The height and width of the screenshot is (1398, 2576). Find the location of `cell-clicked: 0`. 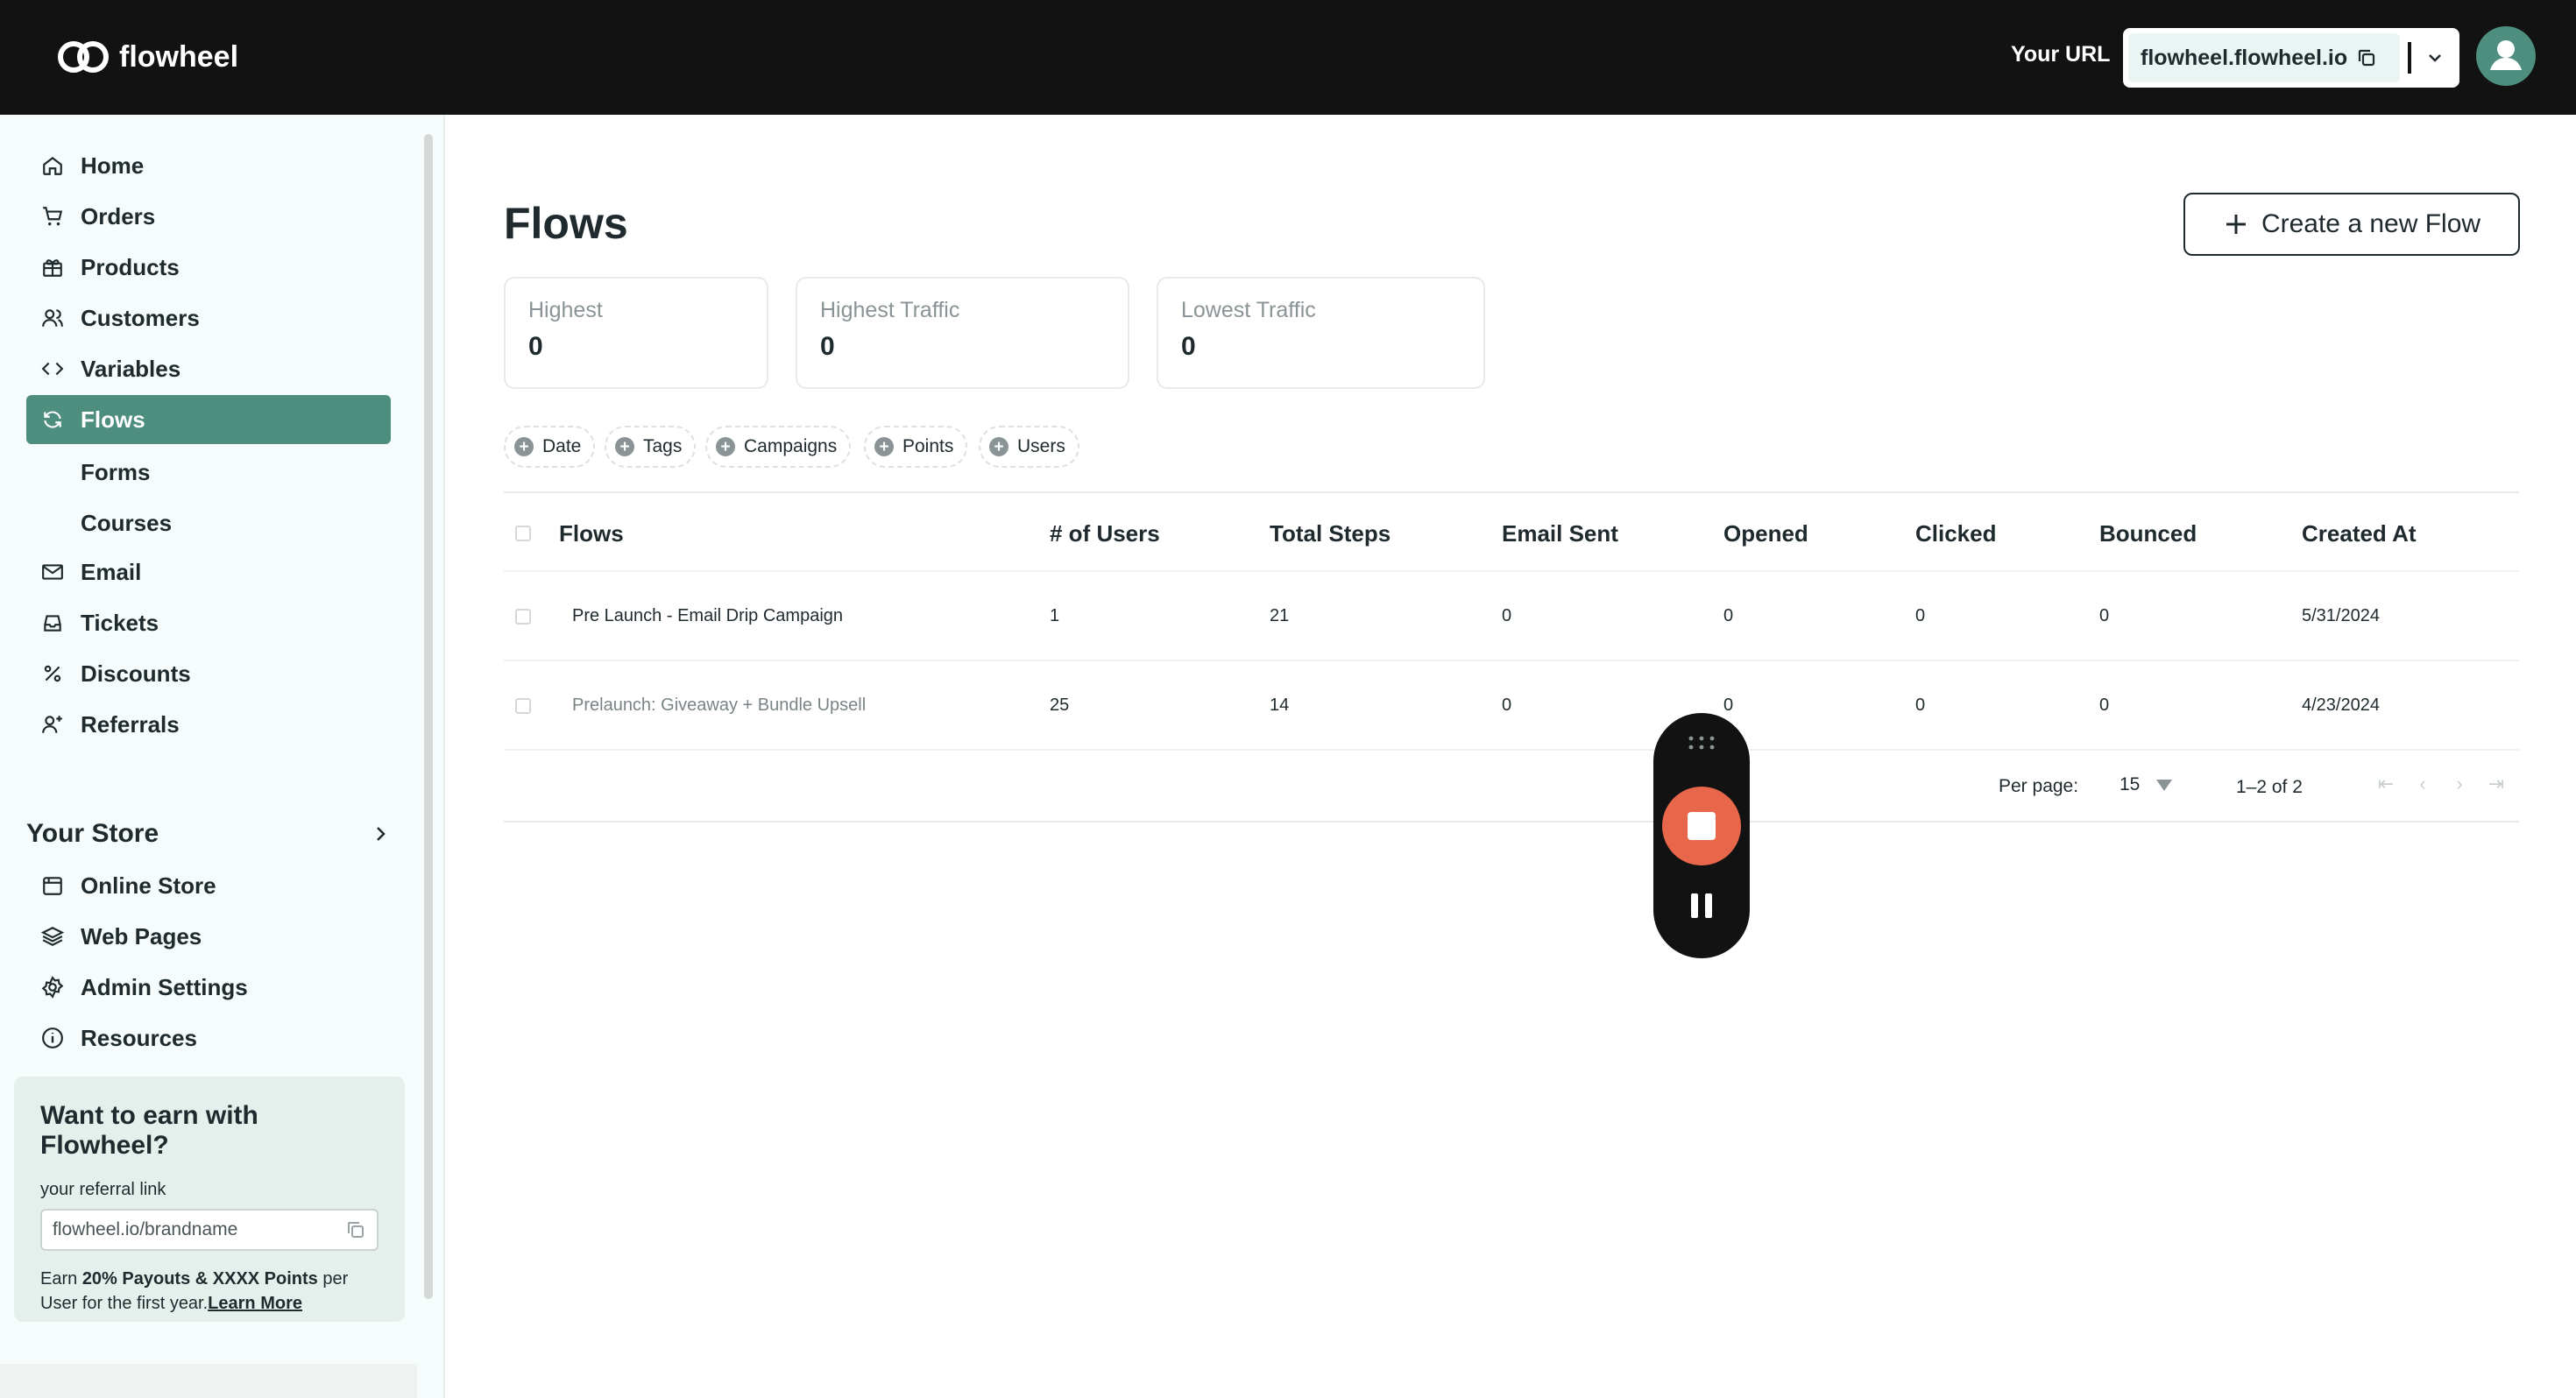

cell-clicked: 0 is located at coordinates (1920, 705).